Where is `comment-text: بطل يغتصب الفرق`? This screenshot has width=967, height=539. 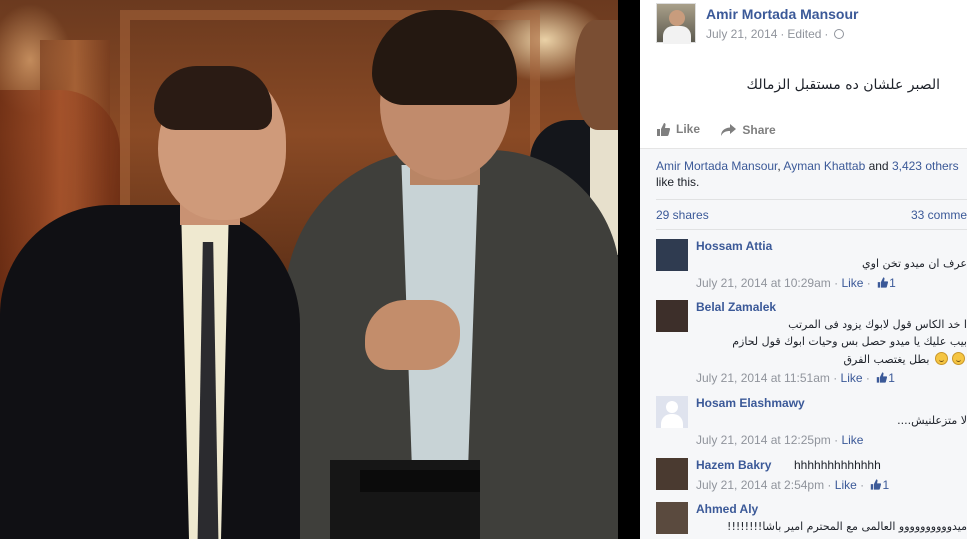
comment-text: بطل يغتصب الفرق is located at coordinates (886, 359).